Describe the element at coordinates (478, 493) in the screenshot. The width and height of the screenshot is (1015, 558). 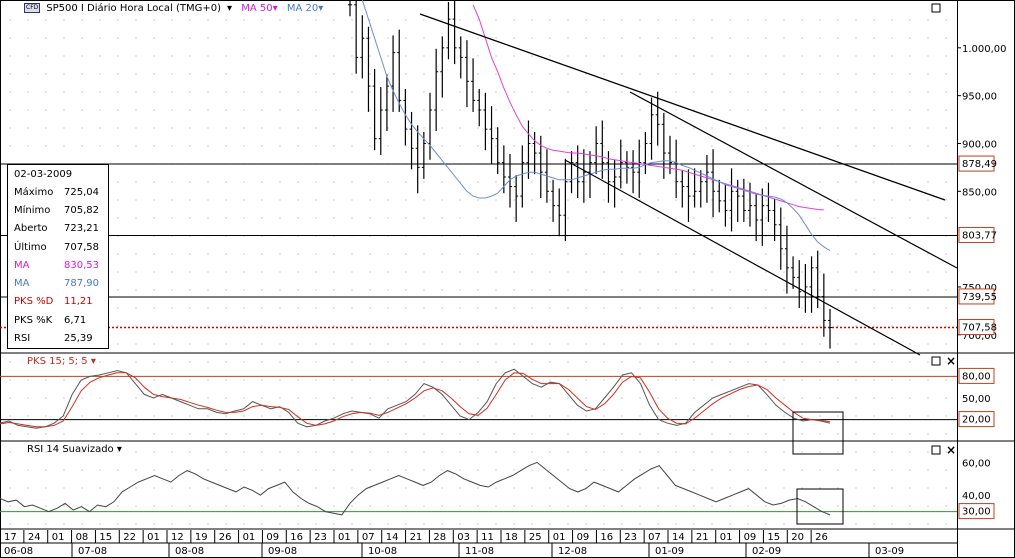
I see `rsi-panel` at that location.